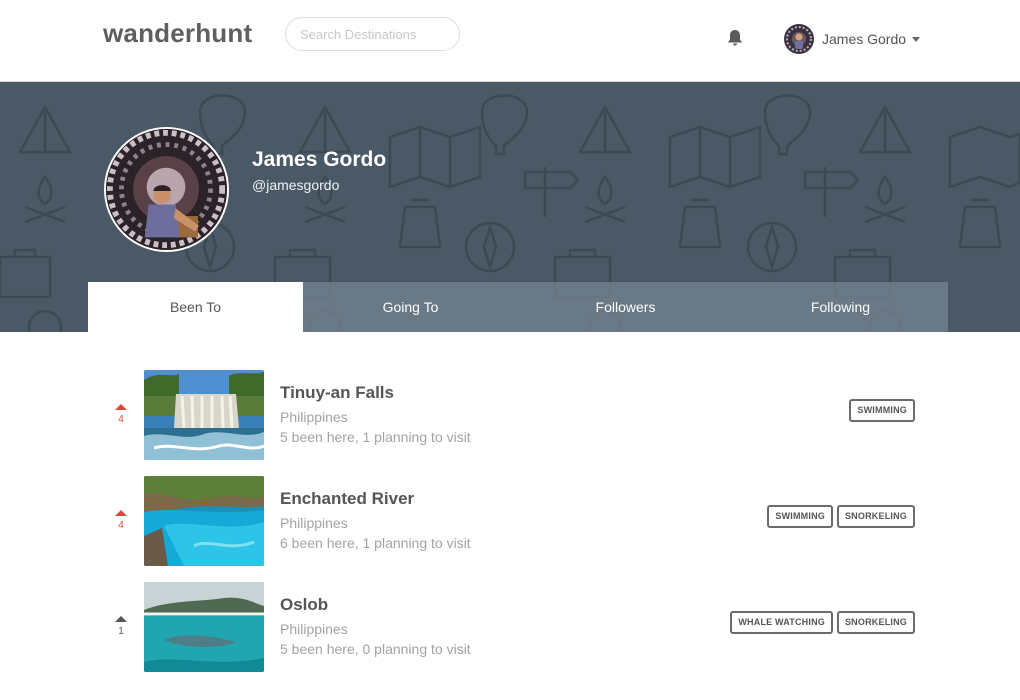 The image size is (1020, 700). What do you see at coordinates (177, 33) in the screenshot?
I see `app-logo: wanderhunt` at bounding box center [177, 33].